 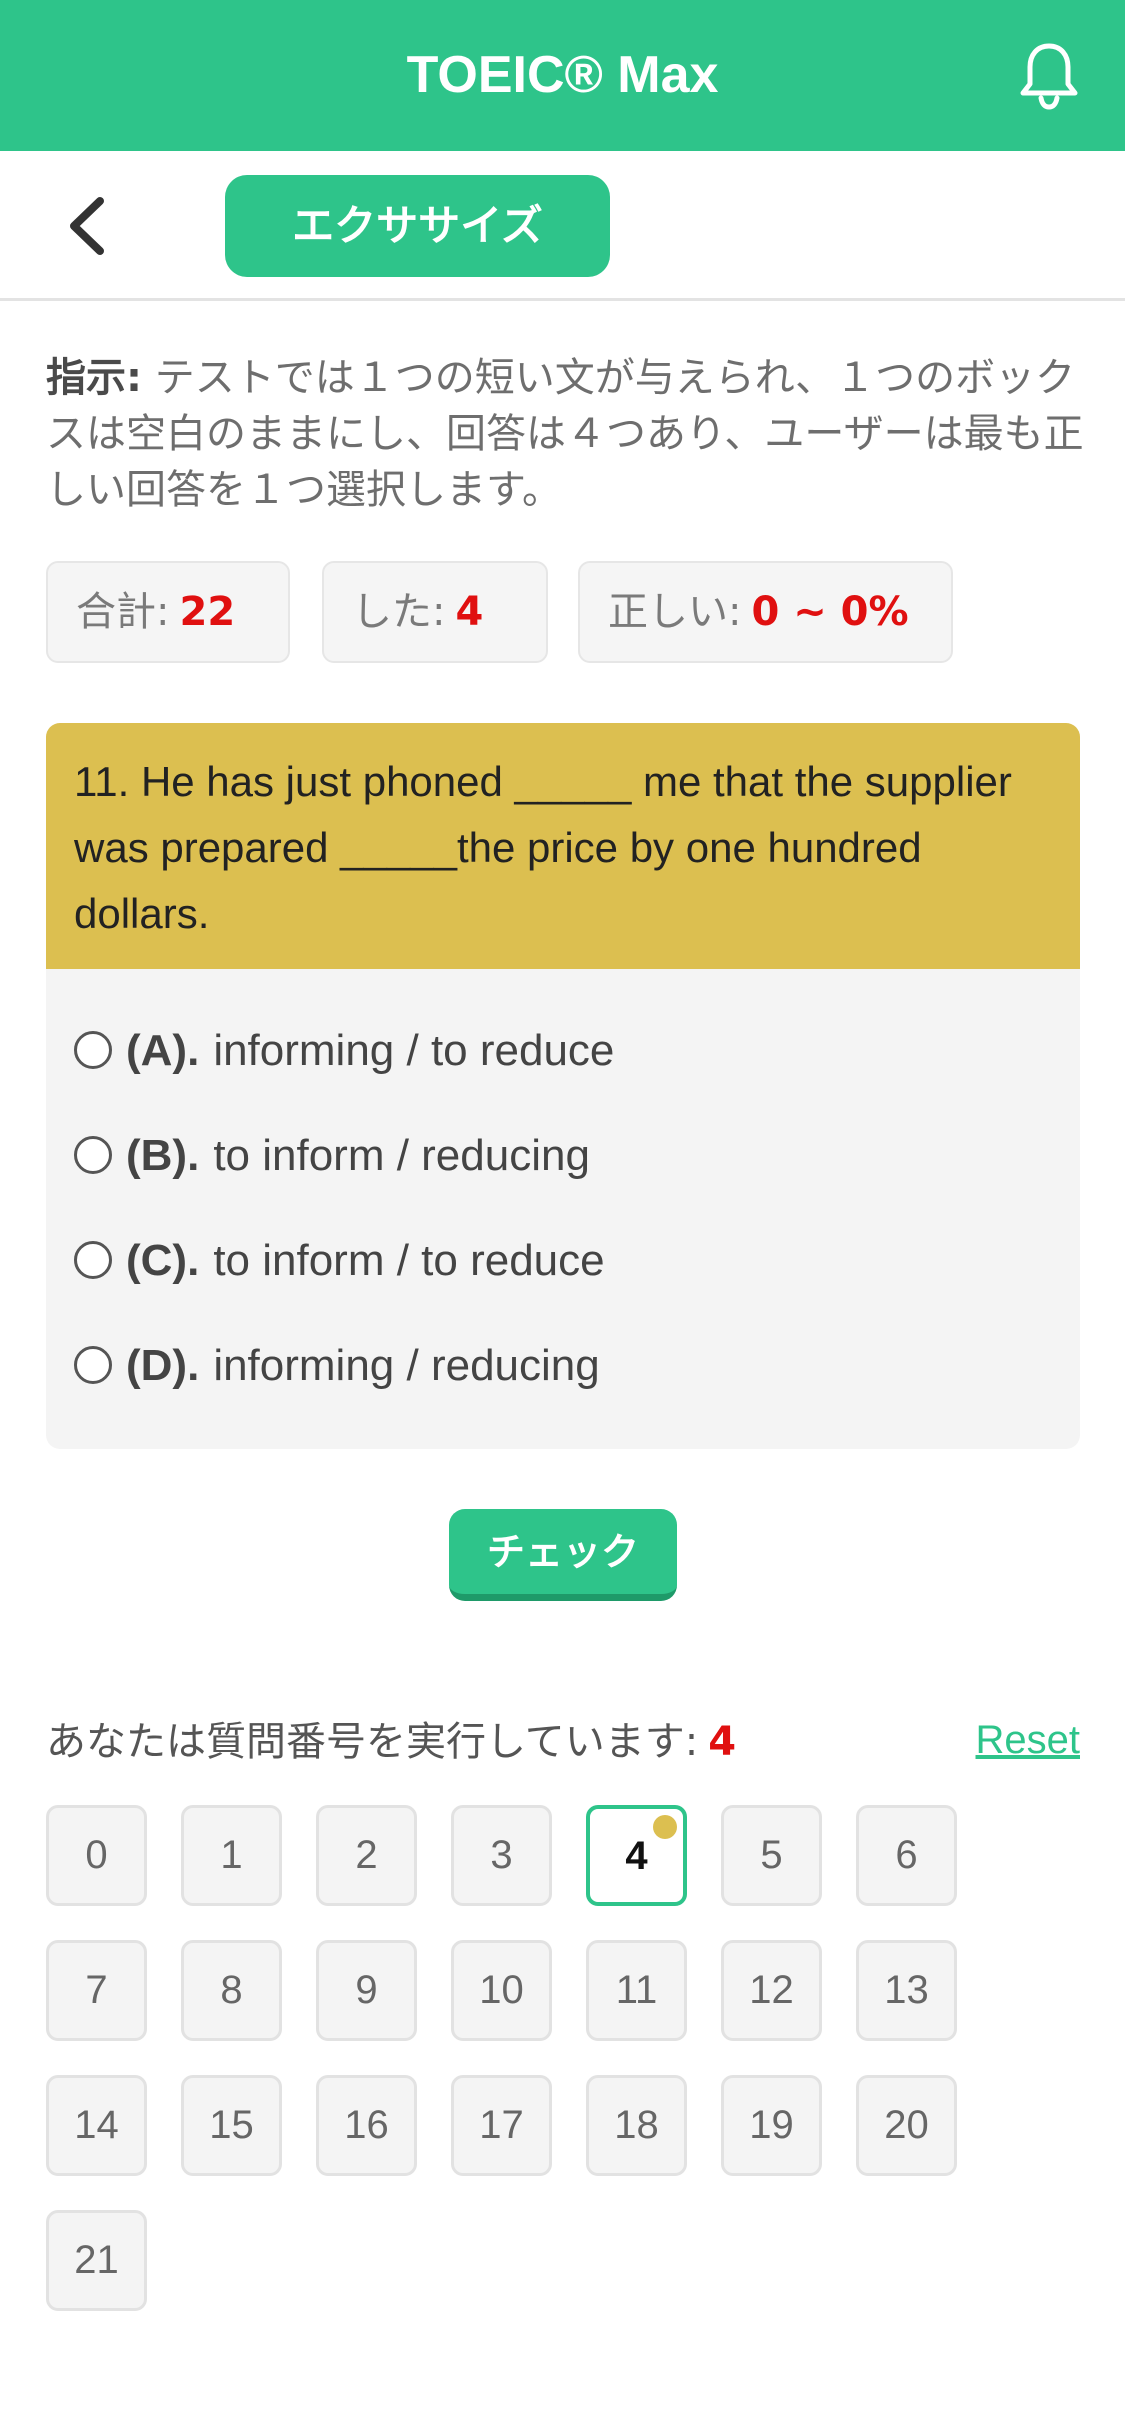 What do you see at coordinates (96, 1990) in the screenshot?
I see `question-number-button: 7` at bounding box center [96, 1990].